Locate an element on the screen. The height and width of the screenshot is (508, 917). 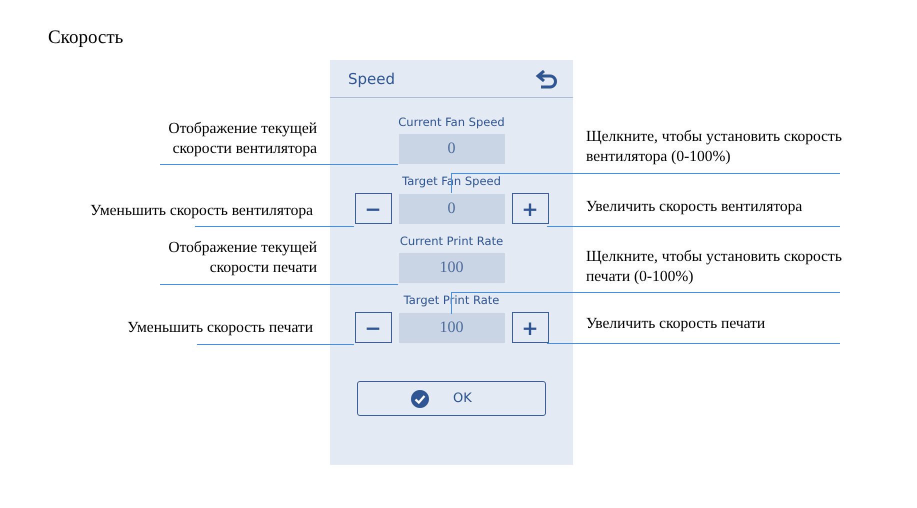
value-display: 100 is located at coordinates (451, 268).